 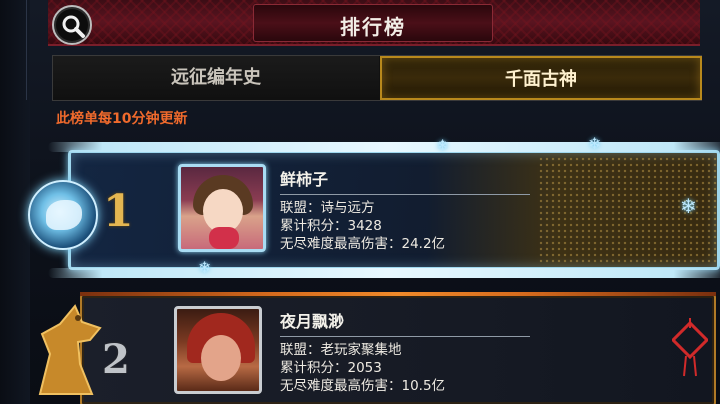 I want to click on ice-border-top, so click(x=384, y=147).